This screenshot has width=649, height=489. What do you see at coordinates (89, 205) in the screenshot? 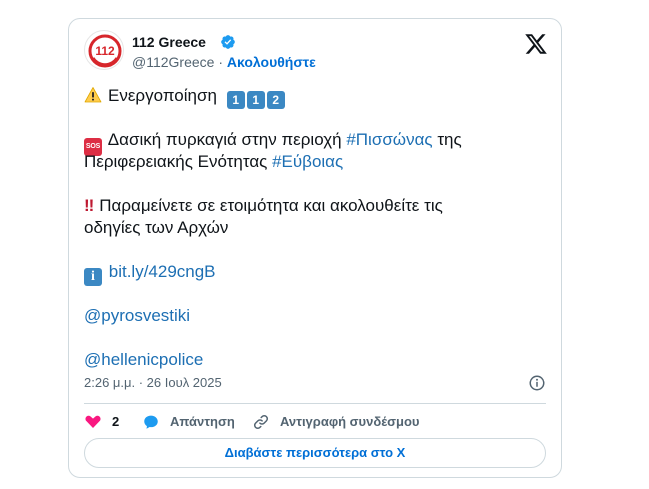
I see `double-exclamation-icon: ‼` at bounding box center [89, 205].